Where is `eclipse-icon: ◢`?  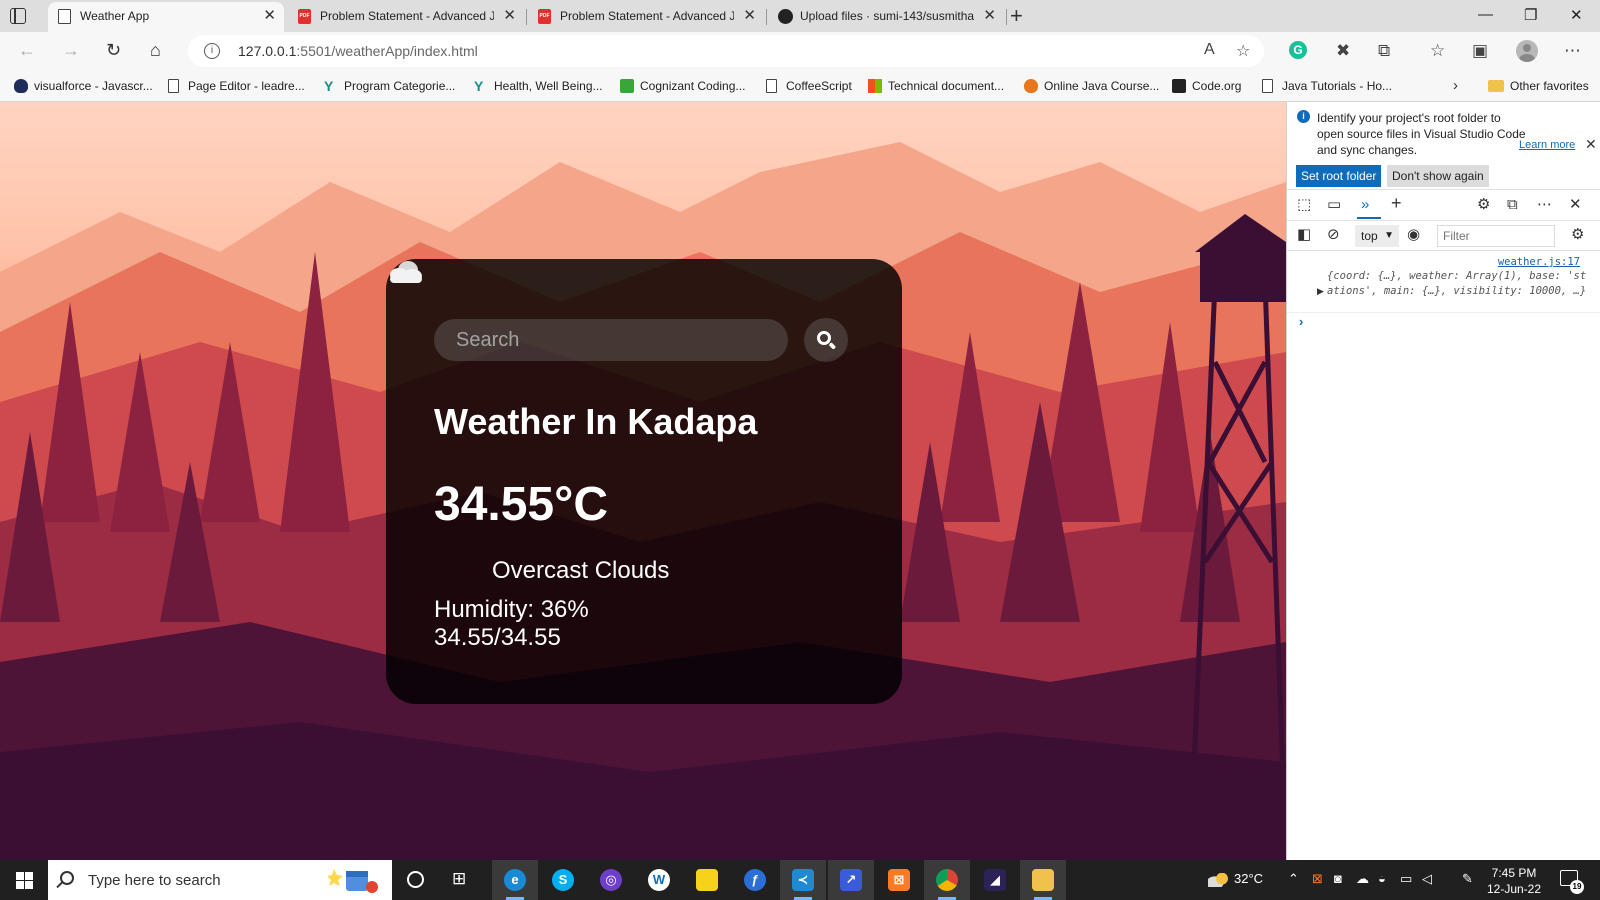 eclipse-icon: ◢ is located at coordinates (995, 880).